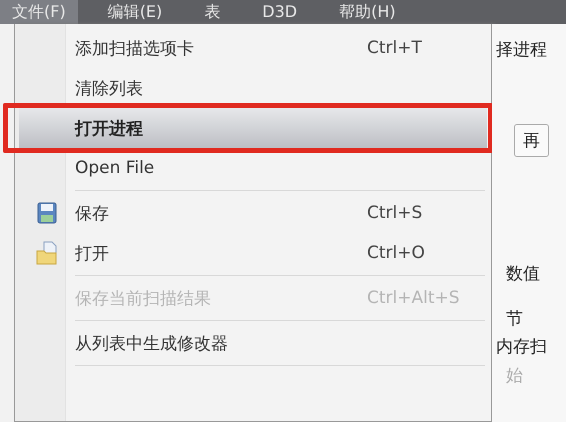  Describe the element at coordinates (253, 343) in the screenshot. I see `menu-item: 从列表中生成修改器` at that location.